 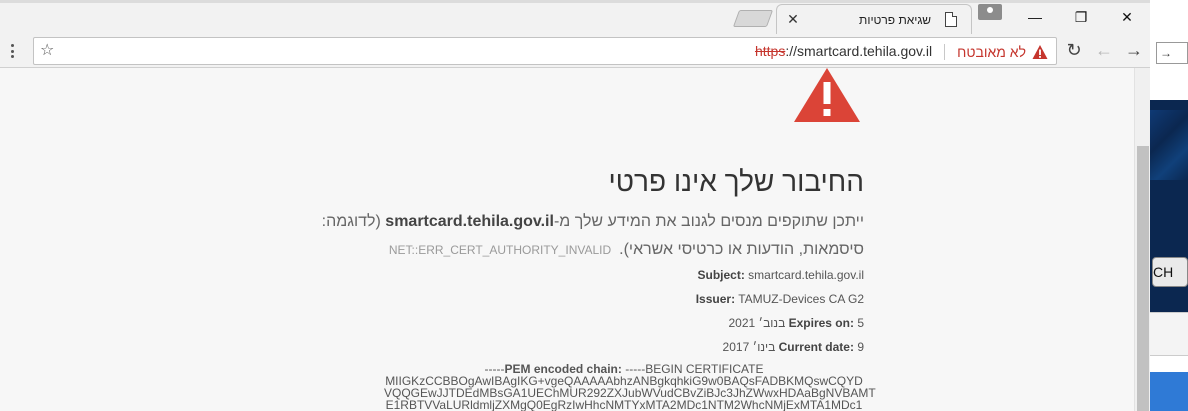 I want to click on page-scrollbar, so click(x=1142, y=239).